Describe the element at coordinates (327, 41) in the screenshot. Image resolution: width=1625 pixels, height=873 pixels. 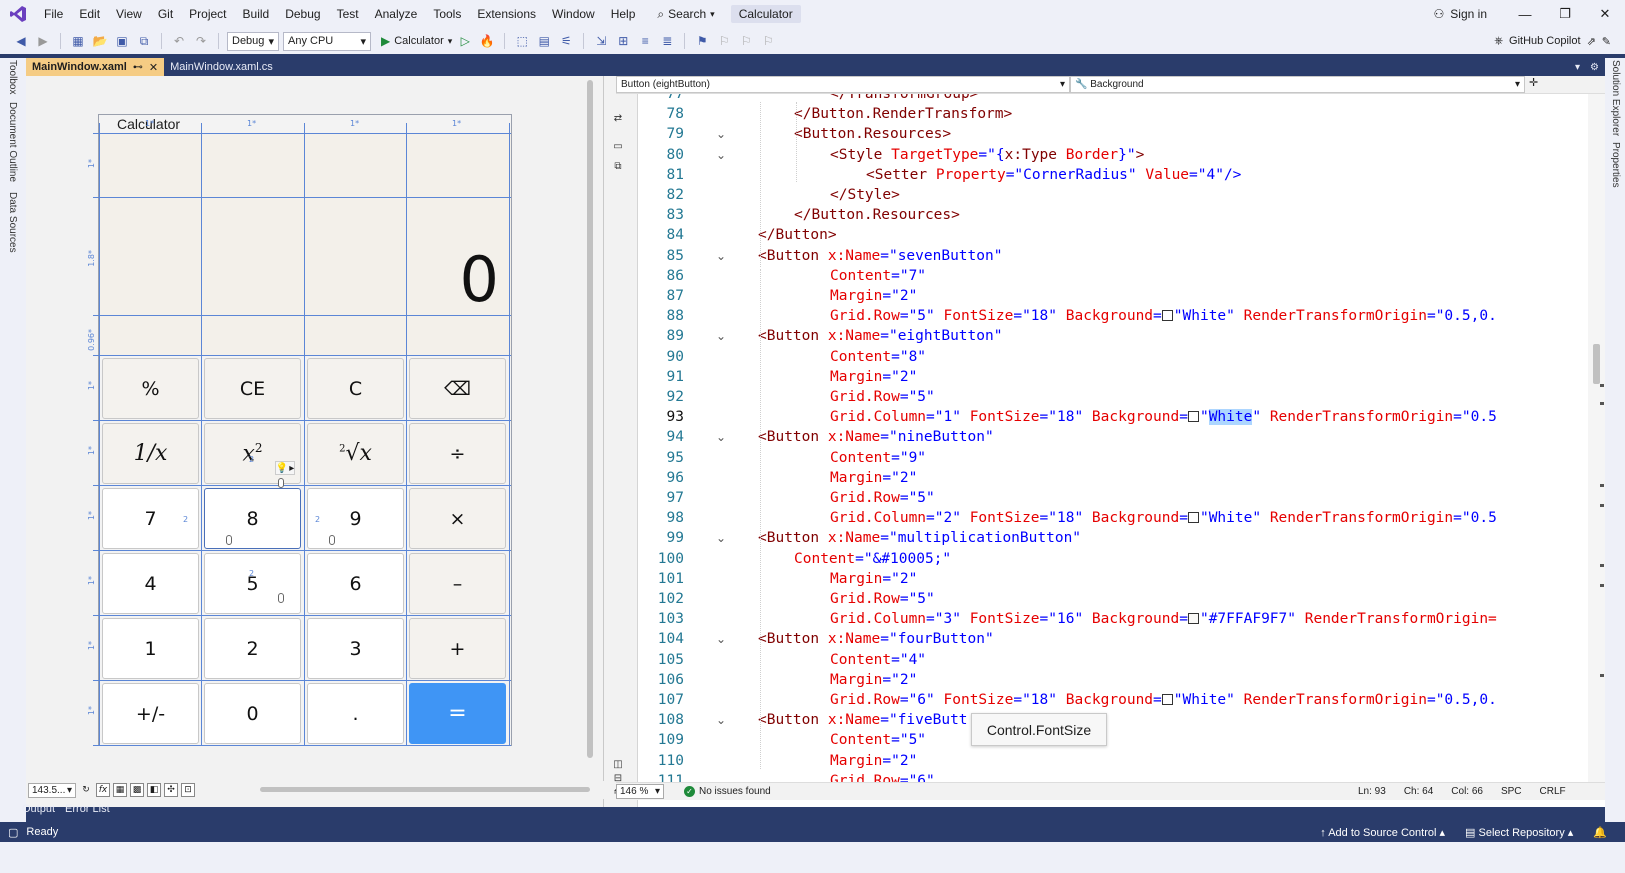
I see `platform-select: Any CPU ▾` at that location.